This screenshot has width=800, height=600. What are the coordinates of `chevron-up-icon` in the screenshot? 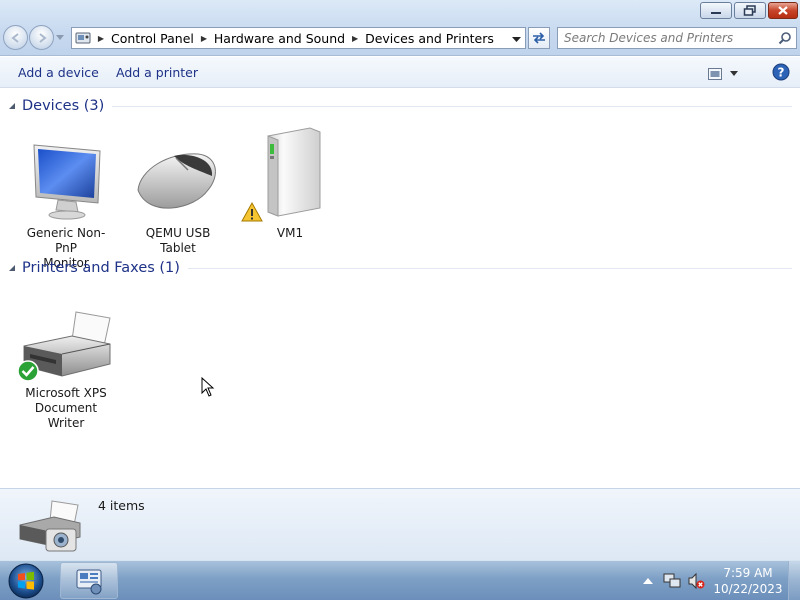 It's located at (648, 581).